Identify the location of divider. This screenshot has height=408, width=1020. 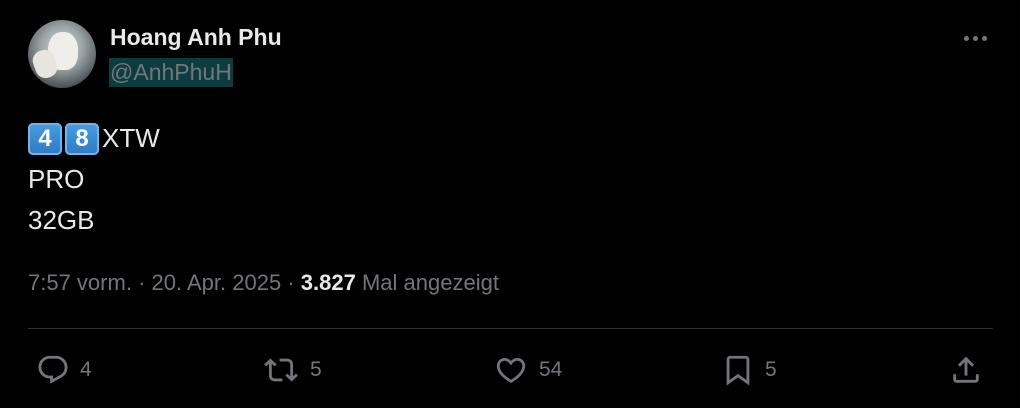
(510, 328).